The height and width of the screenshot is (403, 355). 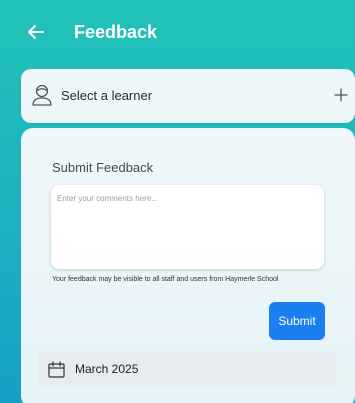 I want to click on month-selector: March 2025, so click(x=187, y=369).